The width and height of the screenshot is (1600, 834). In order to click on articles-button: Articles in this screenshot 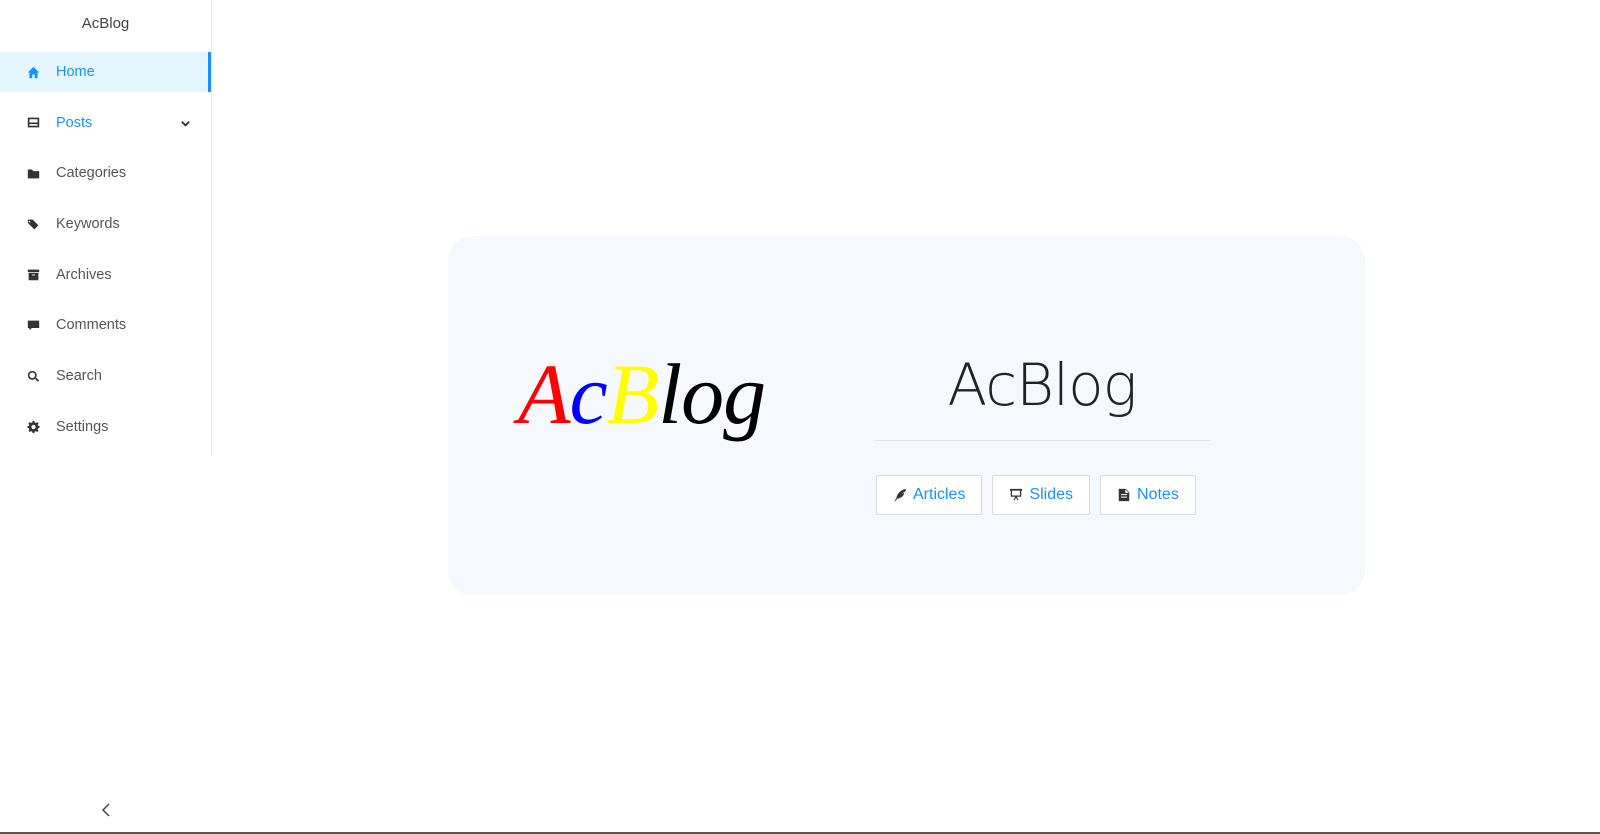, I will do `click(929, 495)`.